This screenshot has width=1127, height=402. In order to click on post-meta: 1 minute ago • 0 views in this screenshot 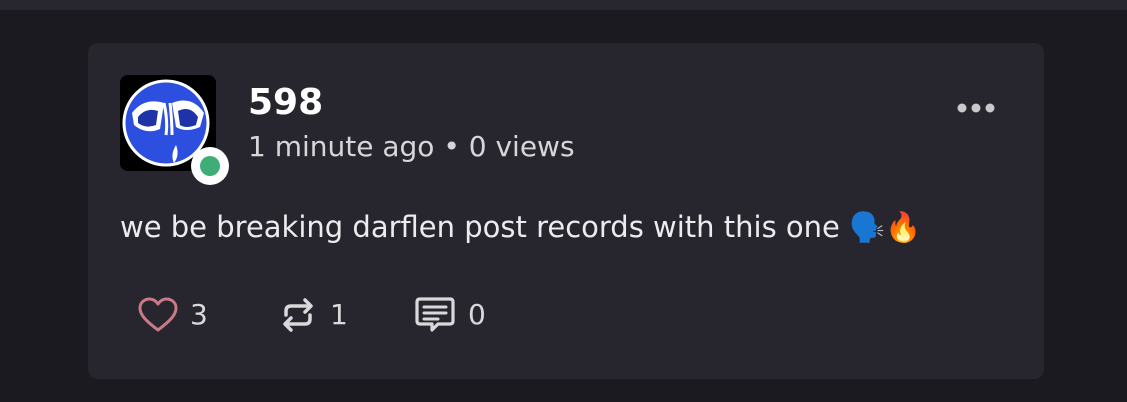, I will do `click(411, 147)`.